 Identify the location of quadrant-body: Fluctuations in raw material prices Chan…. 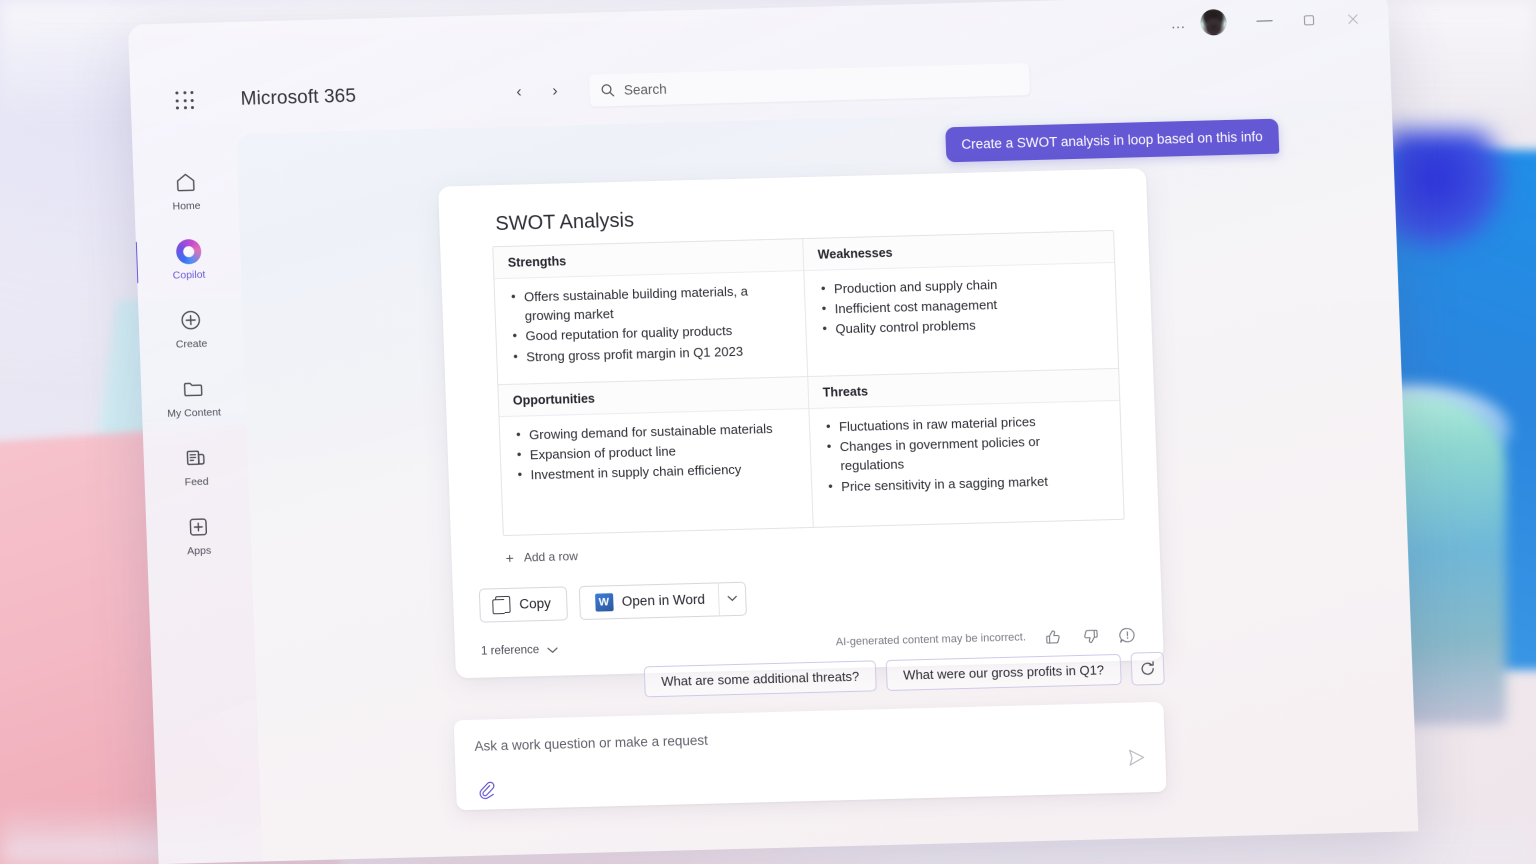
(966, 464).